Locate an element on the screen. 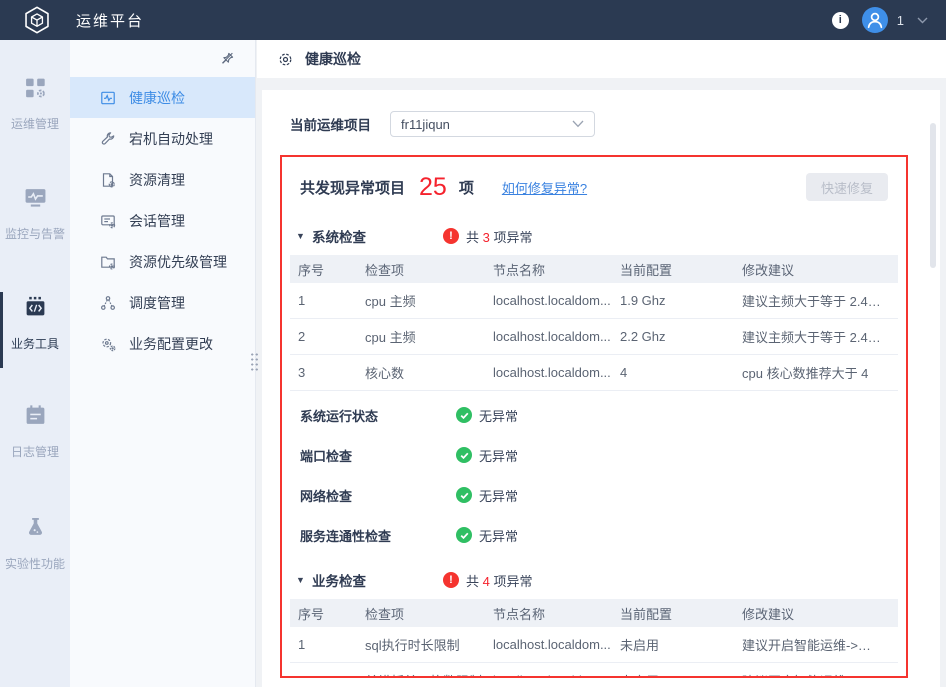 This screenshot has height=687, width=946. rail-item-label: 日志管理 is located at coordinates (34, 452).